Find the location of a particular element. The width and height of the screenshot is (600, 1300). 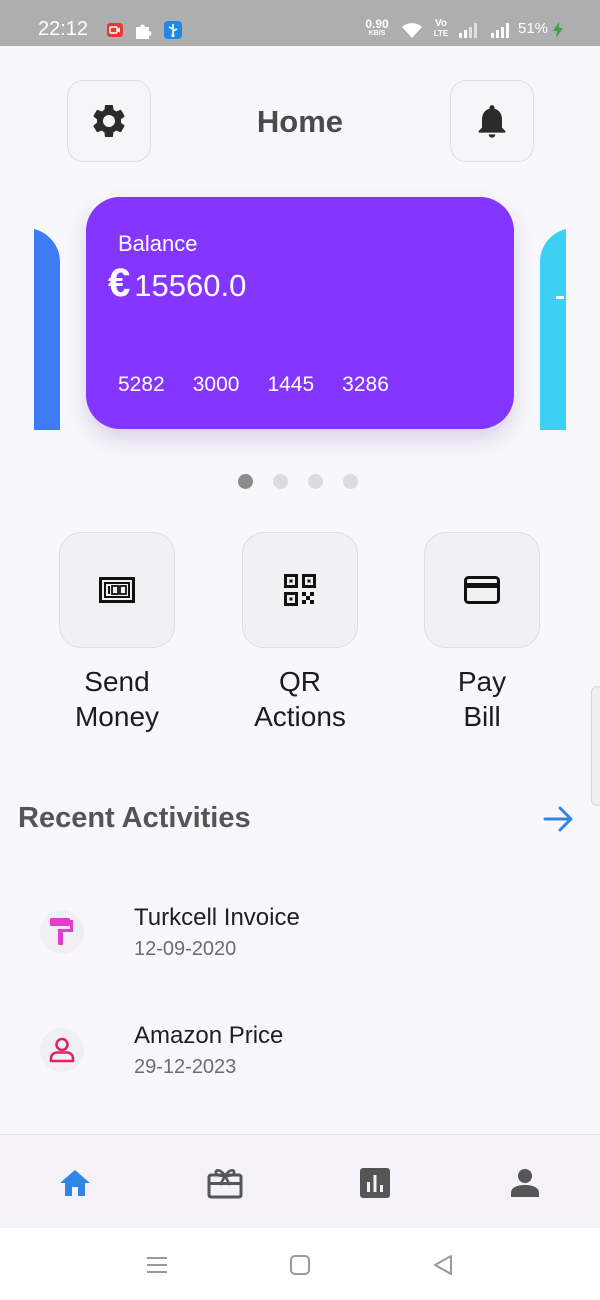

pay-bill-action: Pay Bill is located at coordinates (482, 633).